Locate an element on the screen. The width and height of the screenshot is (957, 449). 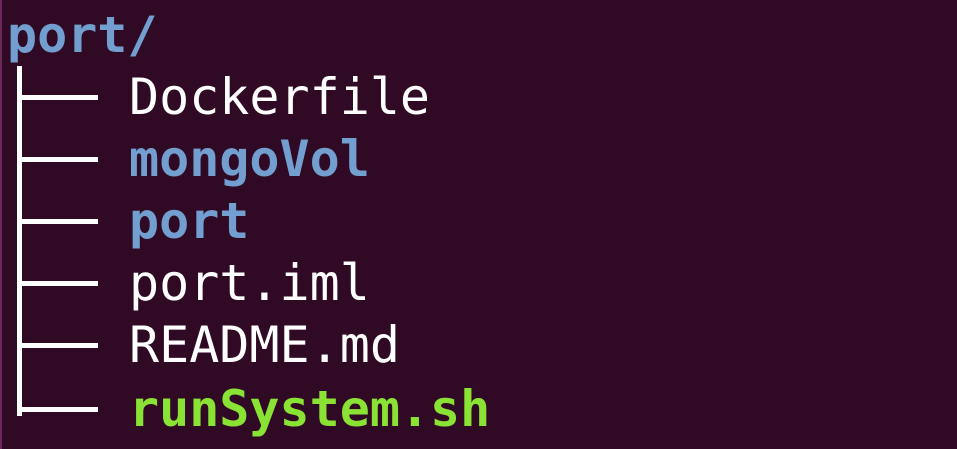
tree-entry-name: Dockerfile is located at coordinates (280, 97).